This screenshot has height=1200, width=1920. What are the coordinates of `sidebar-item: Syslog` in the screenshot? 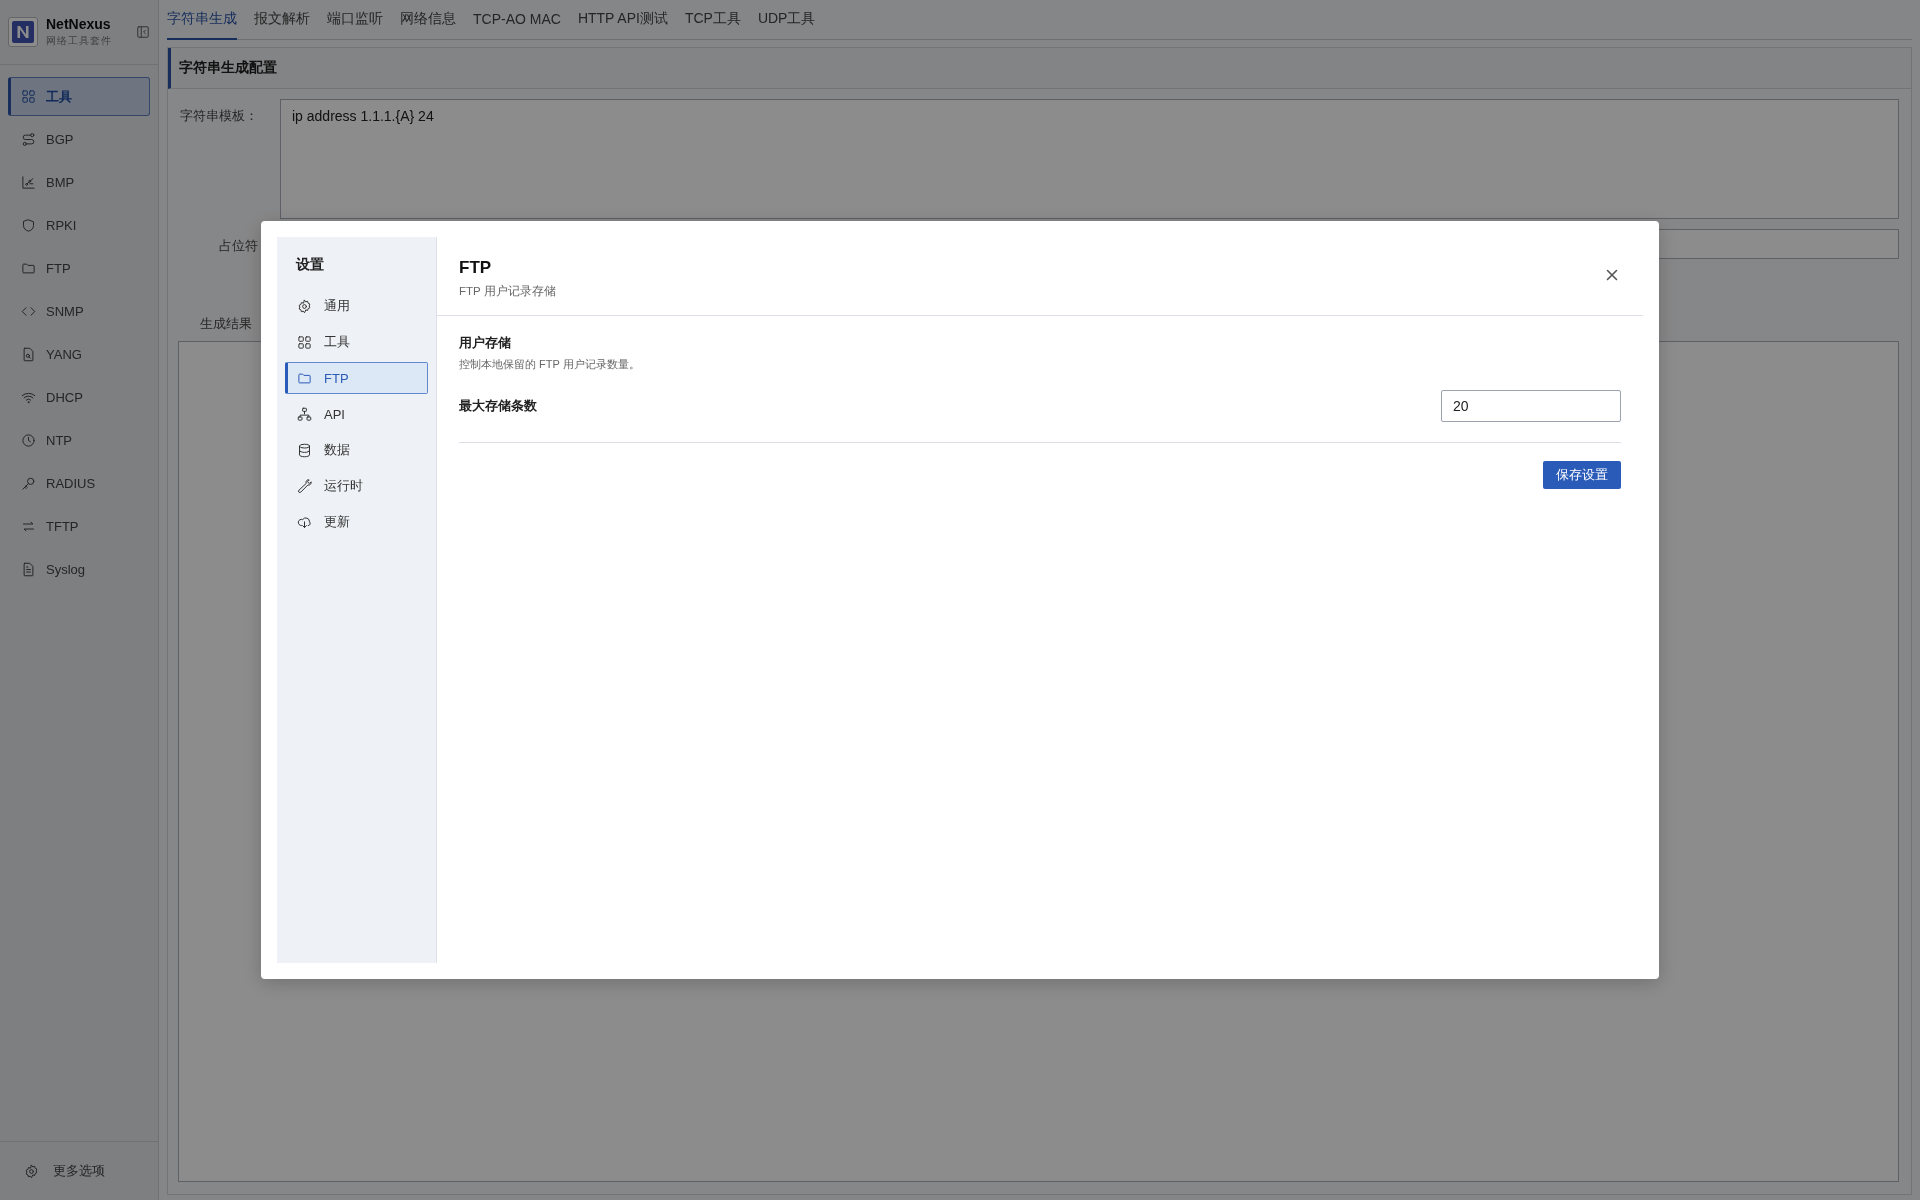 It's located at (79, 569).